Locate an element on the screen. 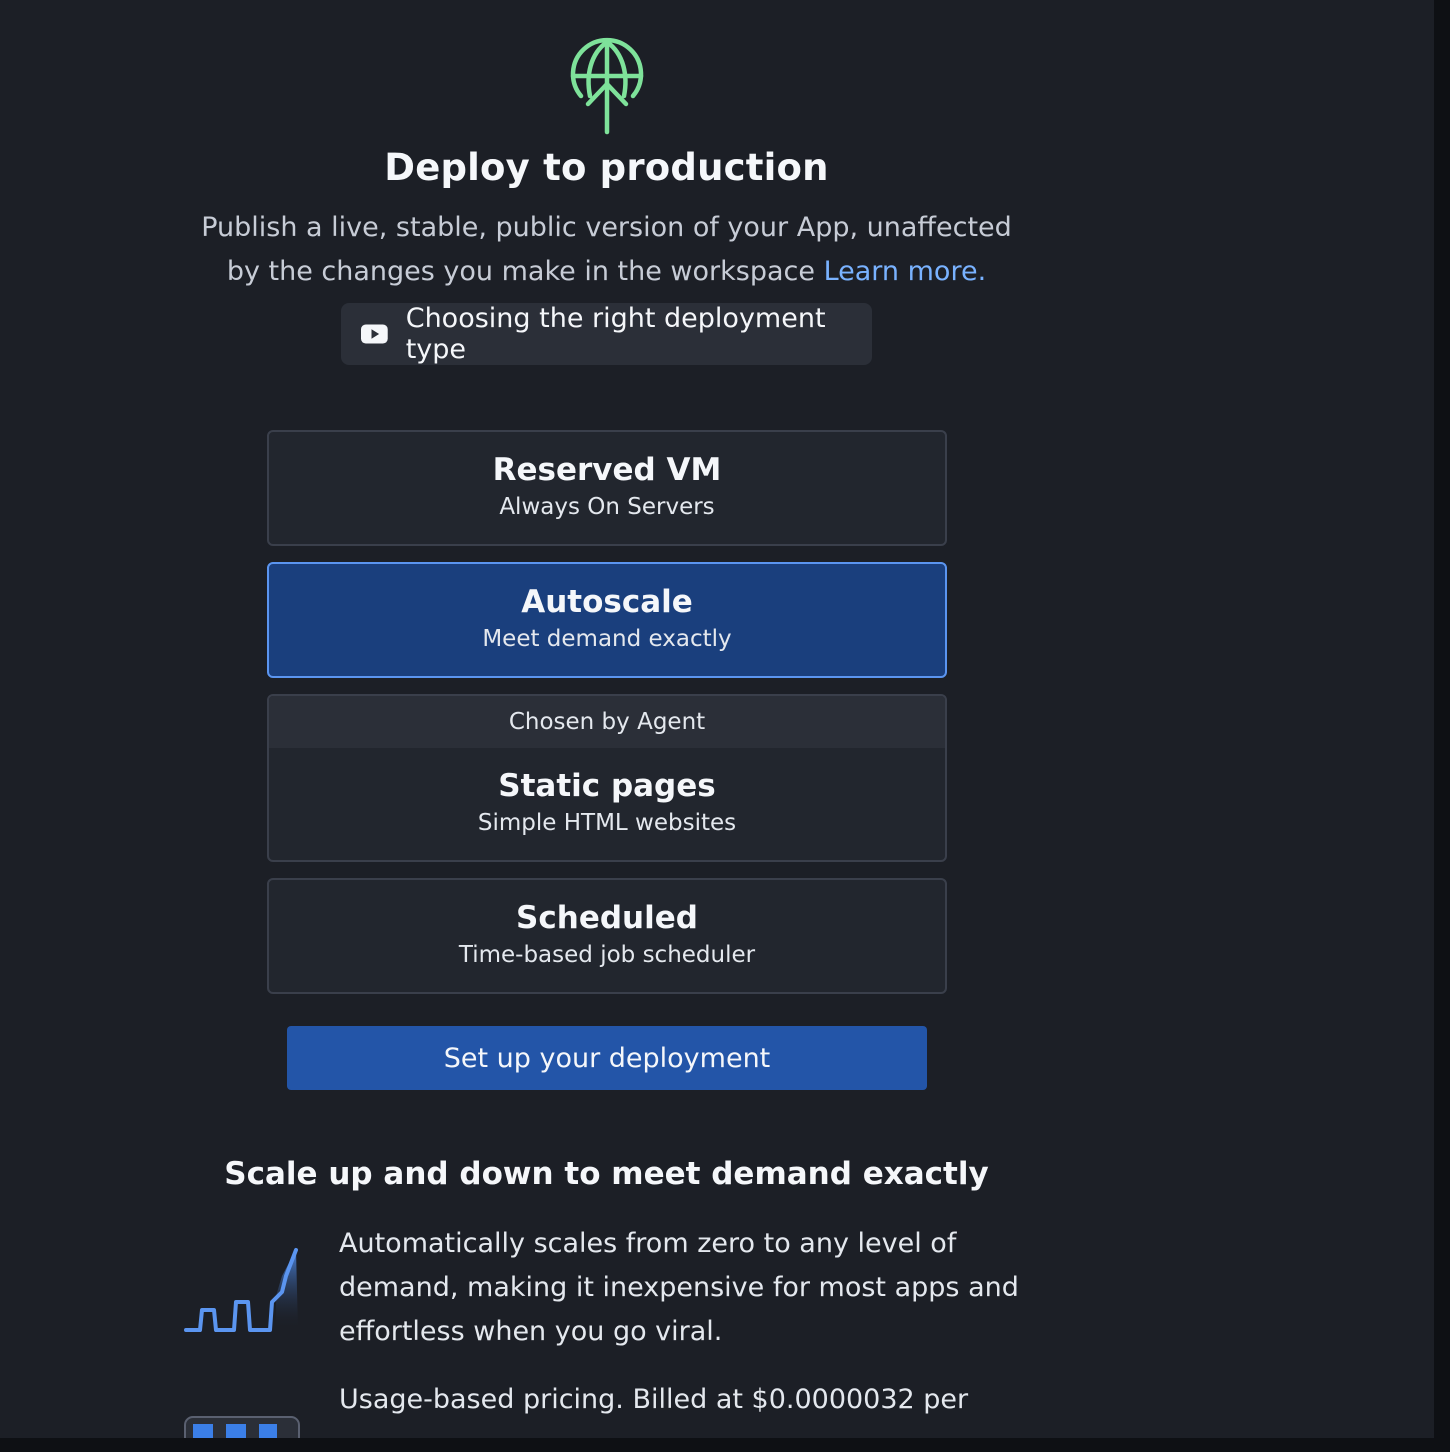 The image size is (1450, 1452). video-guide-button: Choosing the right deployment type is located at coordinates (606, 334).